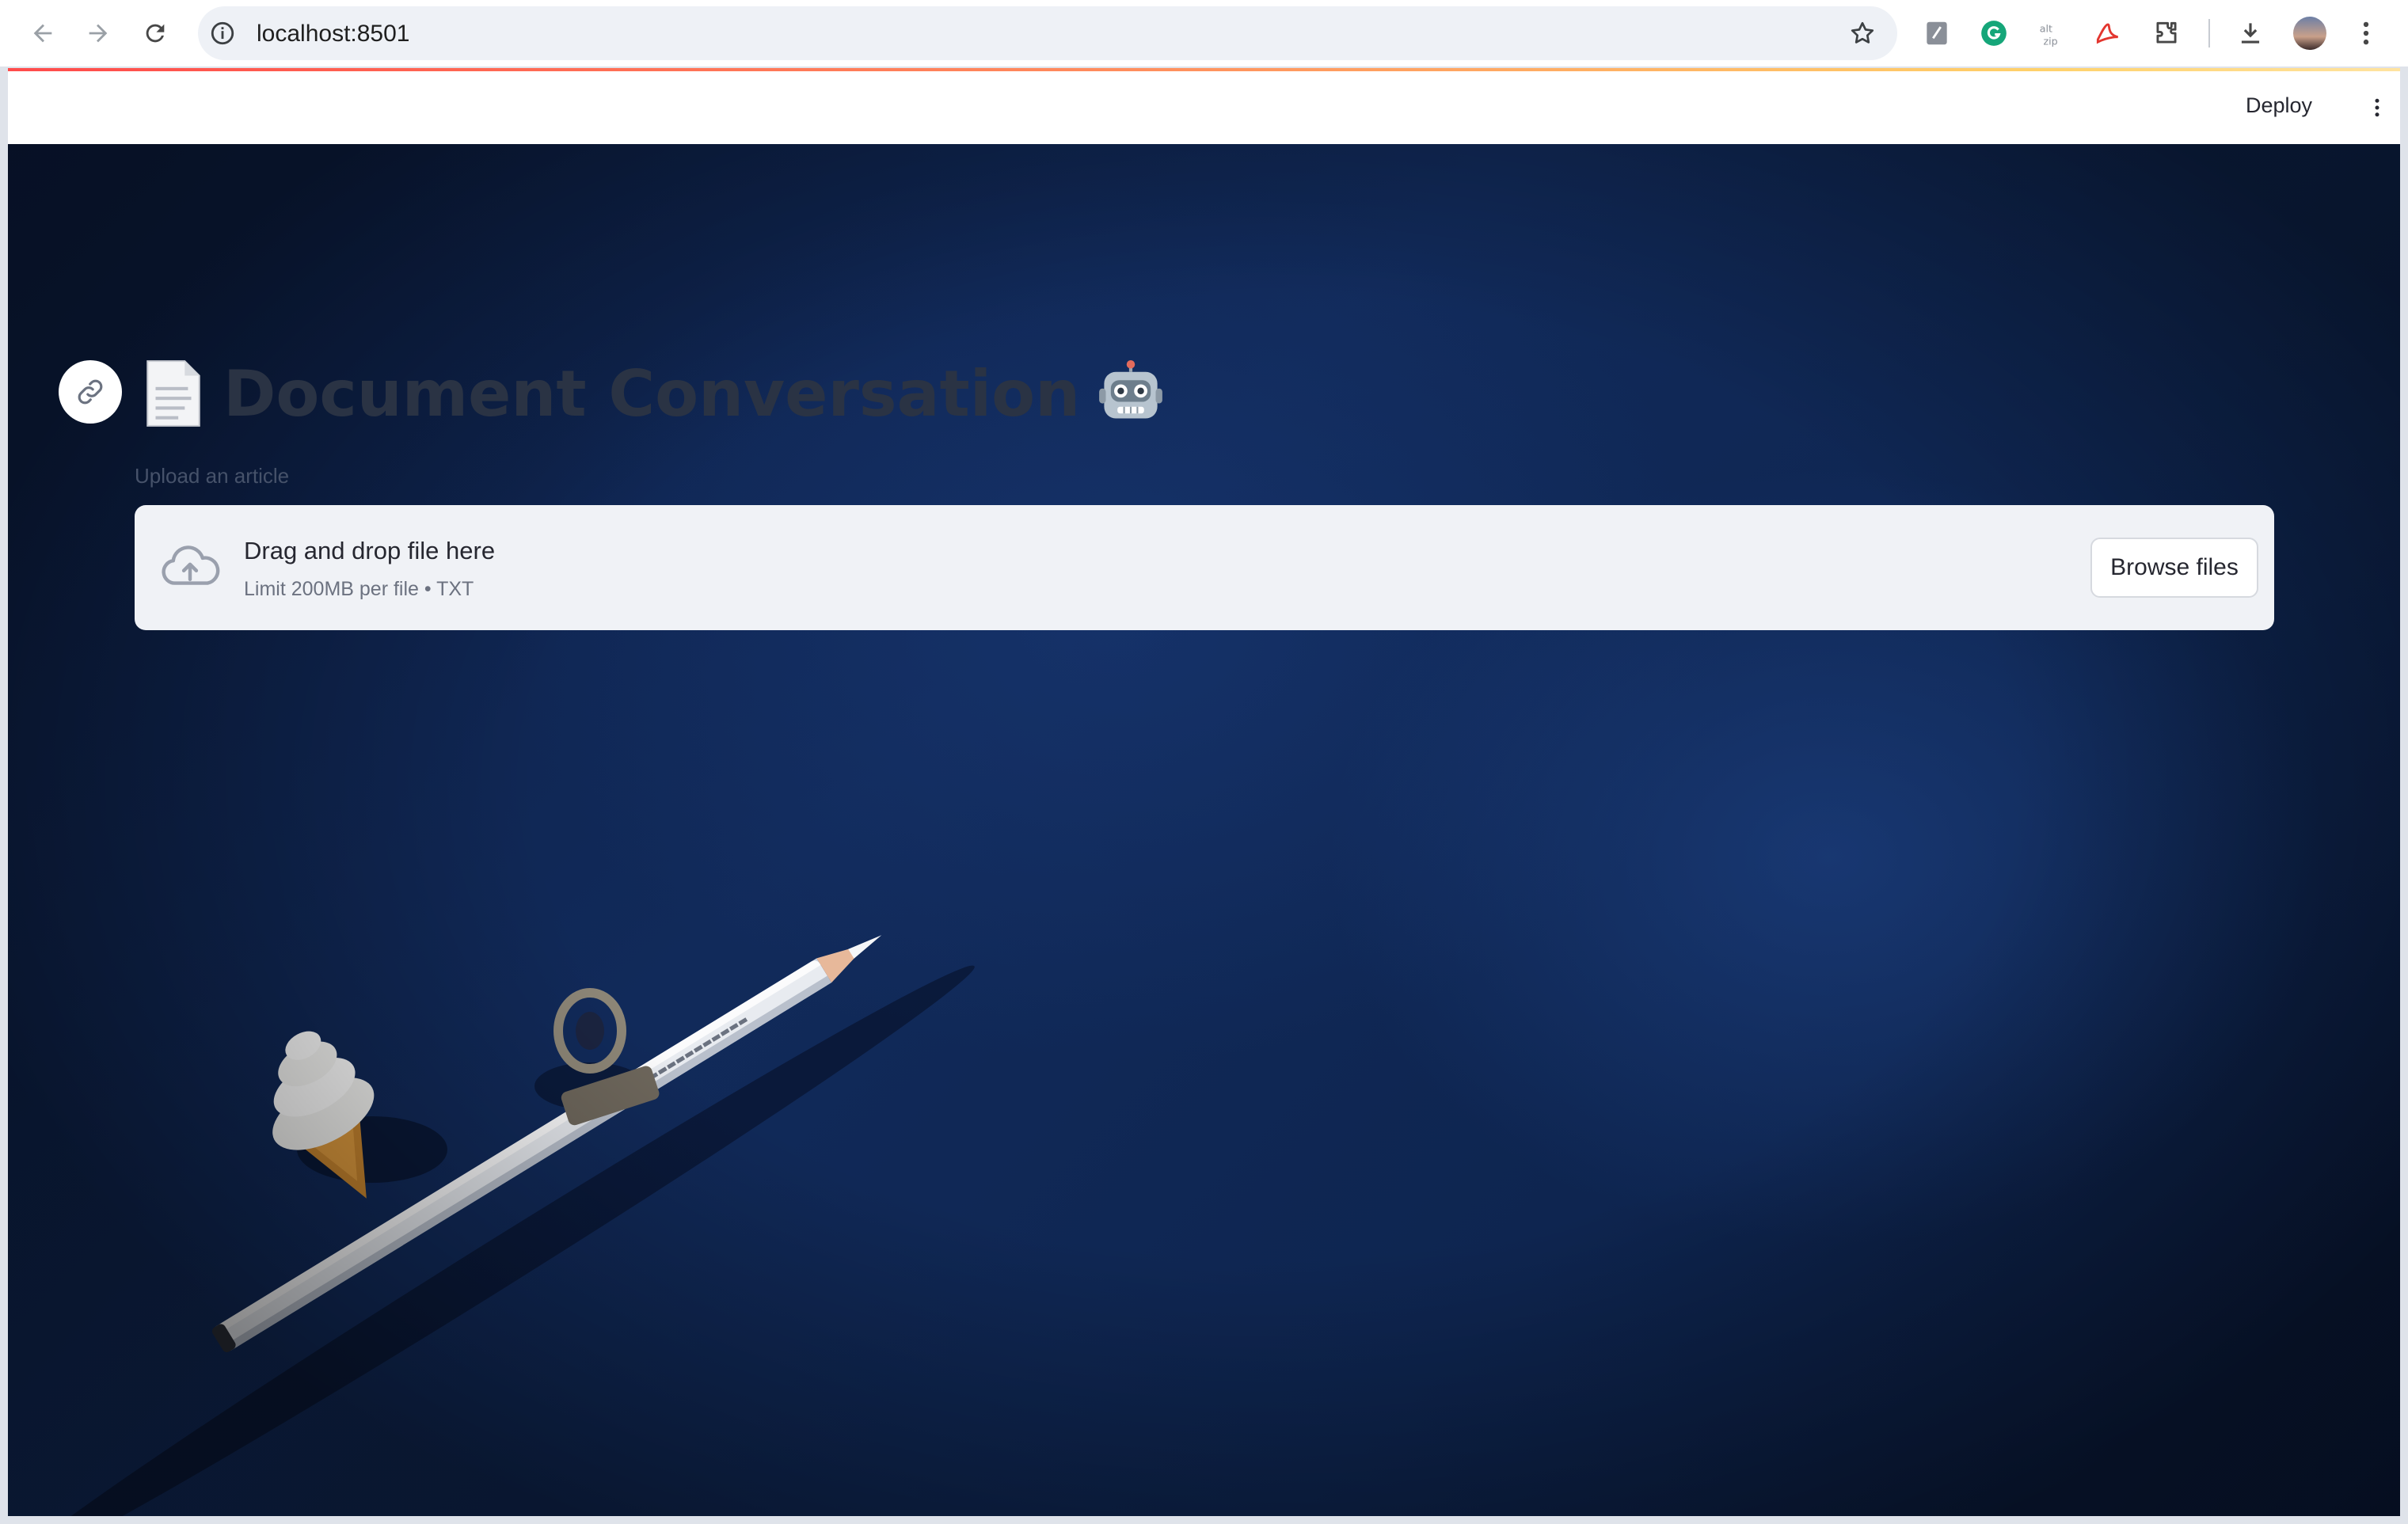 This screenshot has width=2408, height=1524. What do you see at coordinates (2209, 33) in the screenshot?
I see `toolbar-divider` at bounding box center [2209, 33].